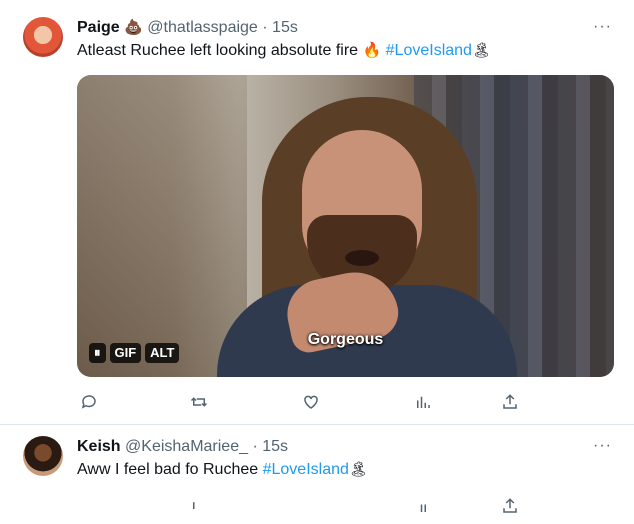  I want to click on user-handle: @KeishaMariee_, so click(186, 446).